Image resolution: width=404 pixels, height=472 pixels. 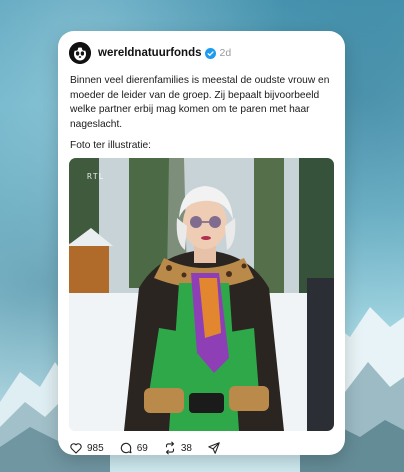 What do you see at coordinates (177, 448) in the screenshot?
I see `repost-button: 38` at bounding box center [177, 448].